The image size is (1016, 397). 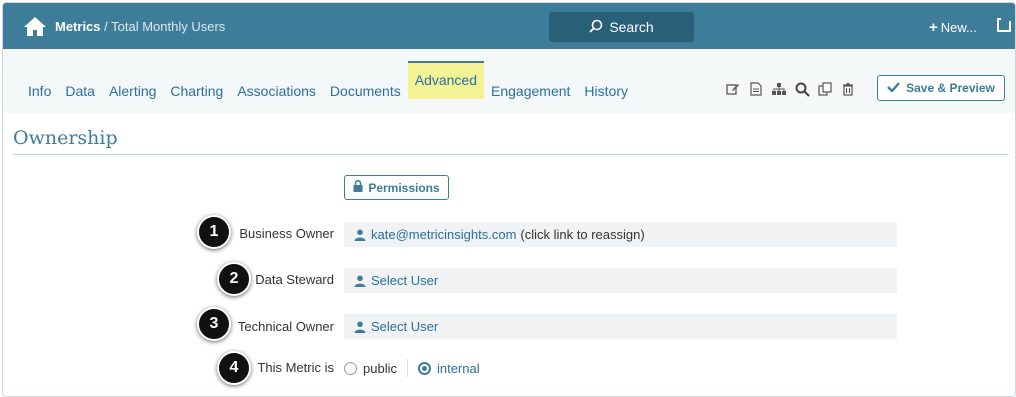 I want to click on section-title: Ownership, so click(x=65, y=138).